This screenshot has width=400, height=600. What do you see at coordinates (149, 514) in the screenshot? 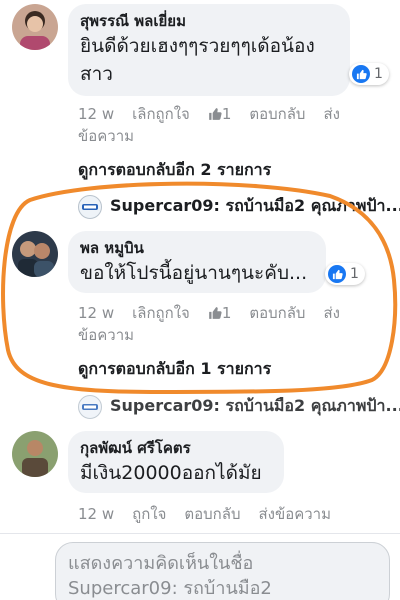
I see `like-button: ถูกใจ` at bounding box center [149, 514].